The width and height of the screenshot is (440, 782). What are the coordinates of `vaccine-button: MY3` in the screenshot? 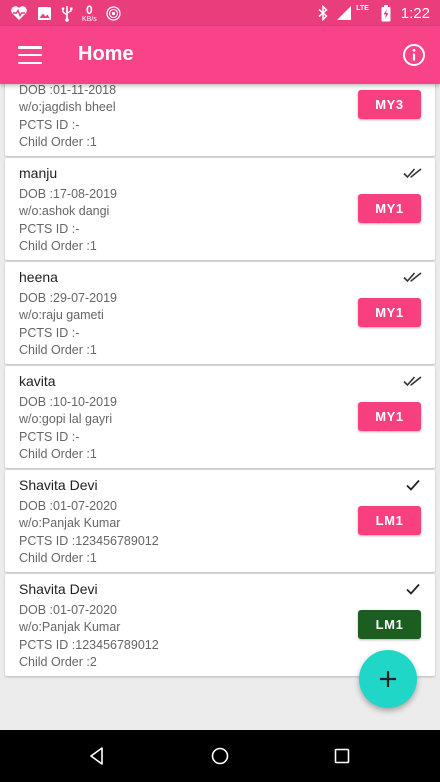 It's located at (389, 104).